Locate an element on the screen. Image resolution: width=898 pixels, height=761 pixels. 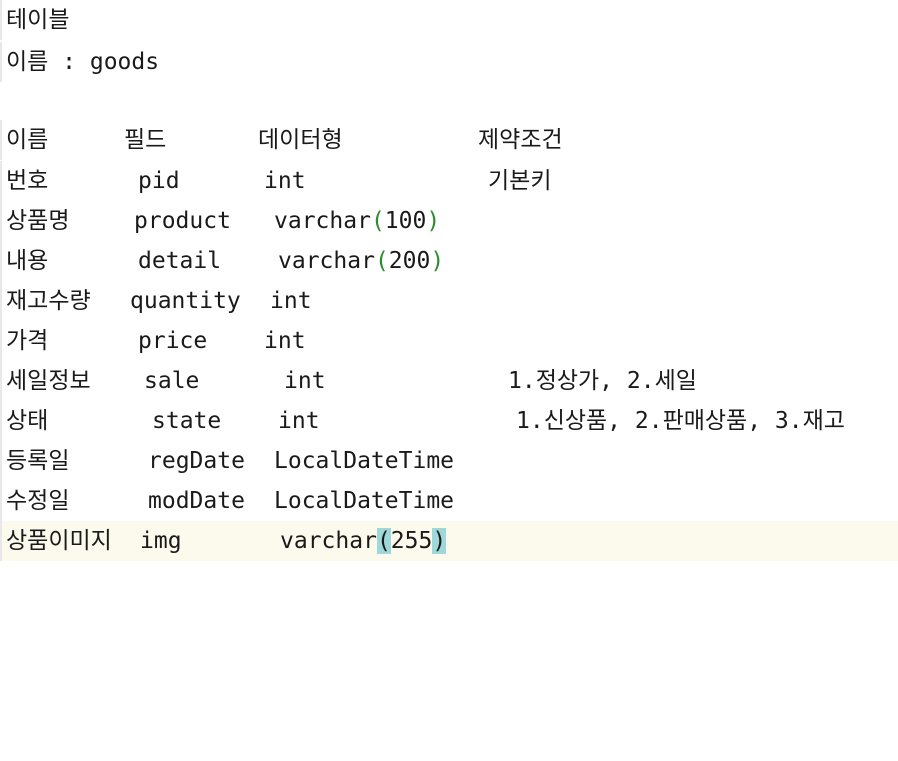
row-type: varchar(100) is located at coordinates (357, 221).